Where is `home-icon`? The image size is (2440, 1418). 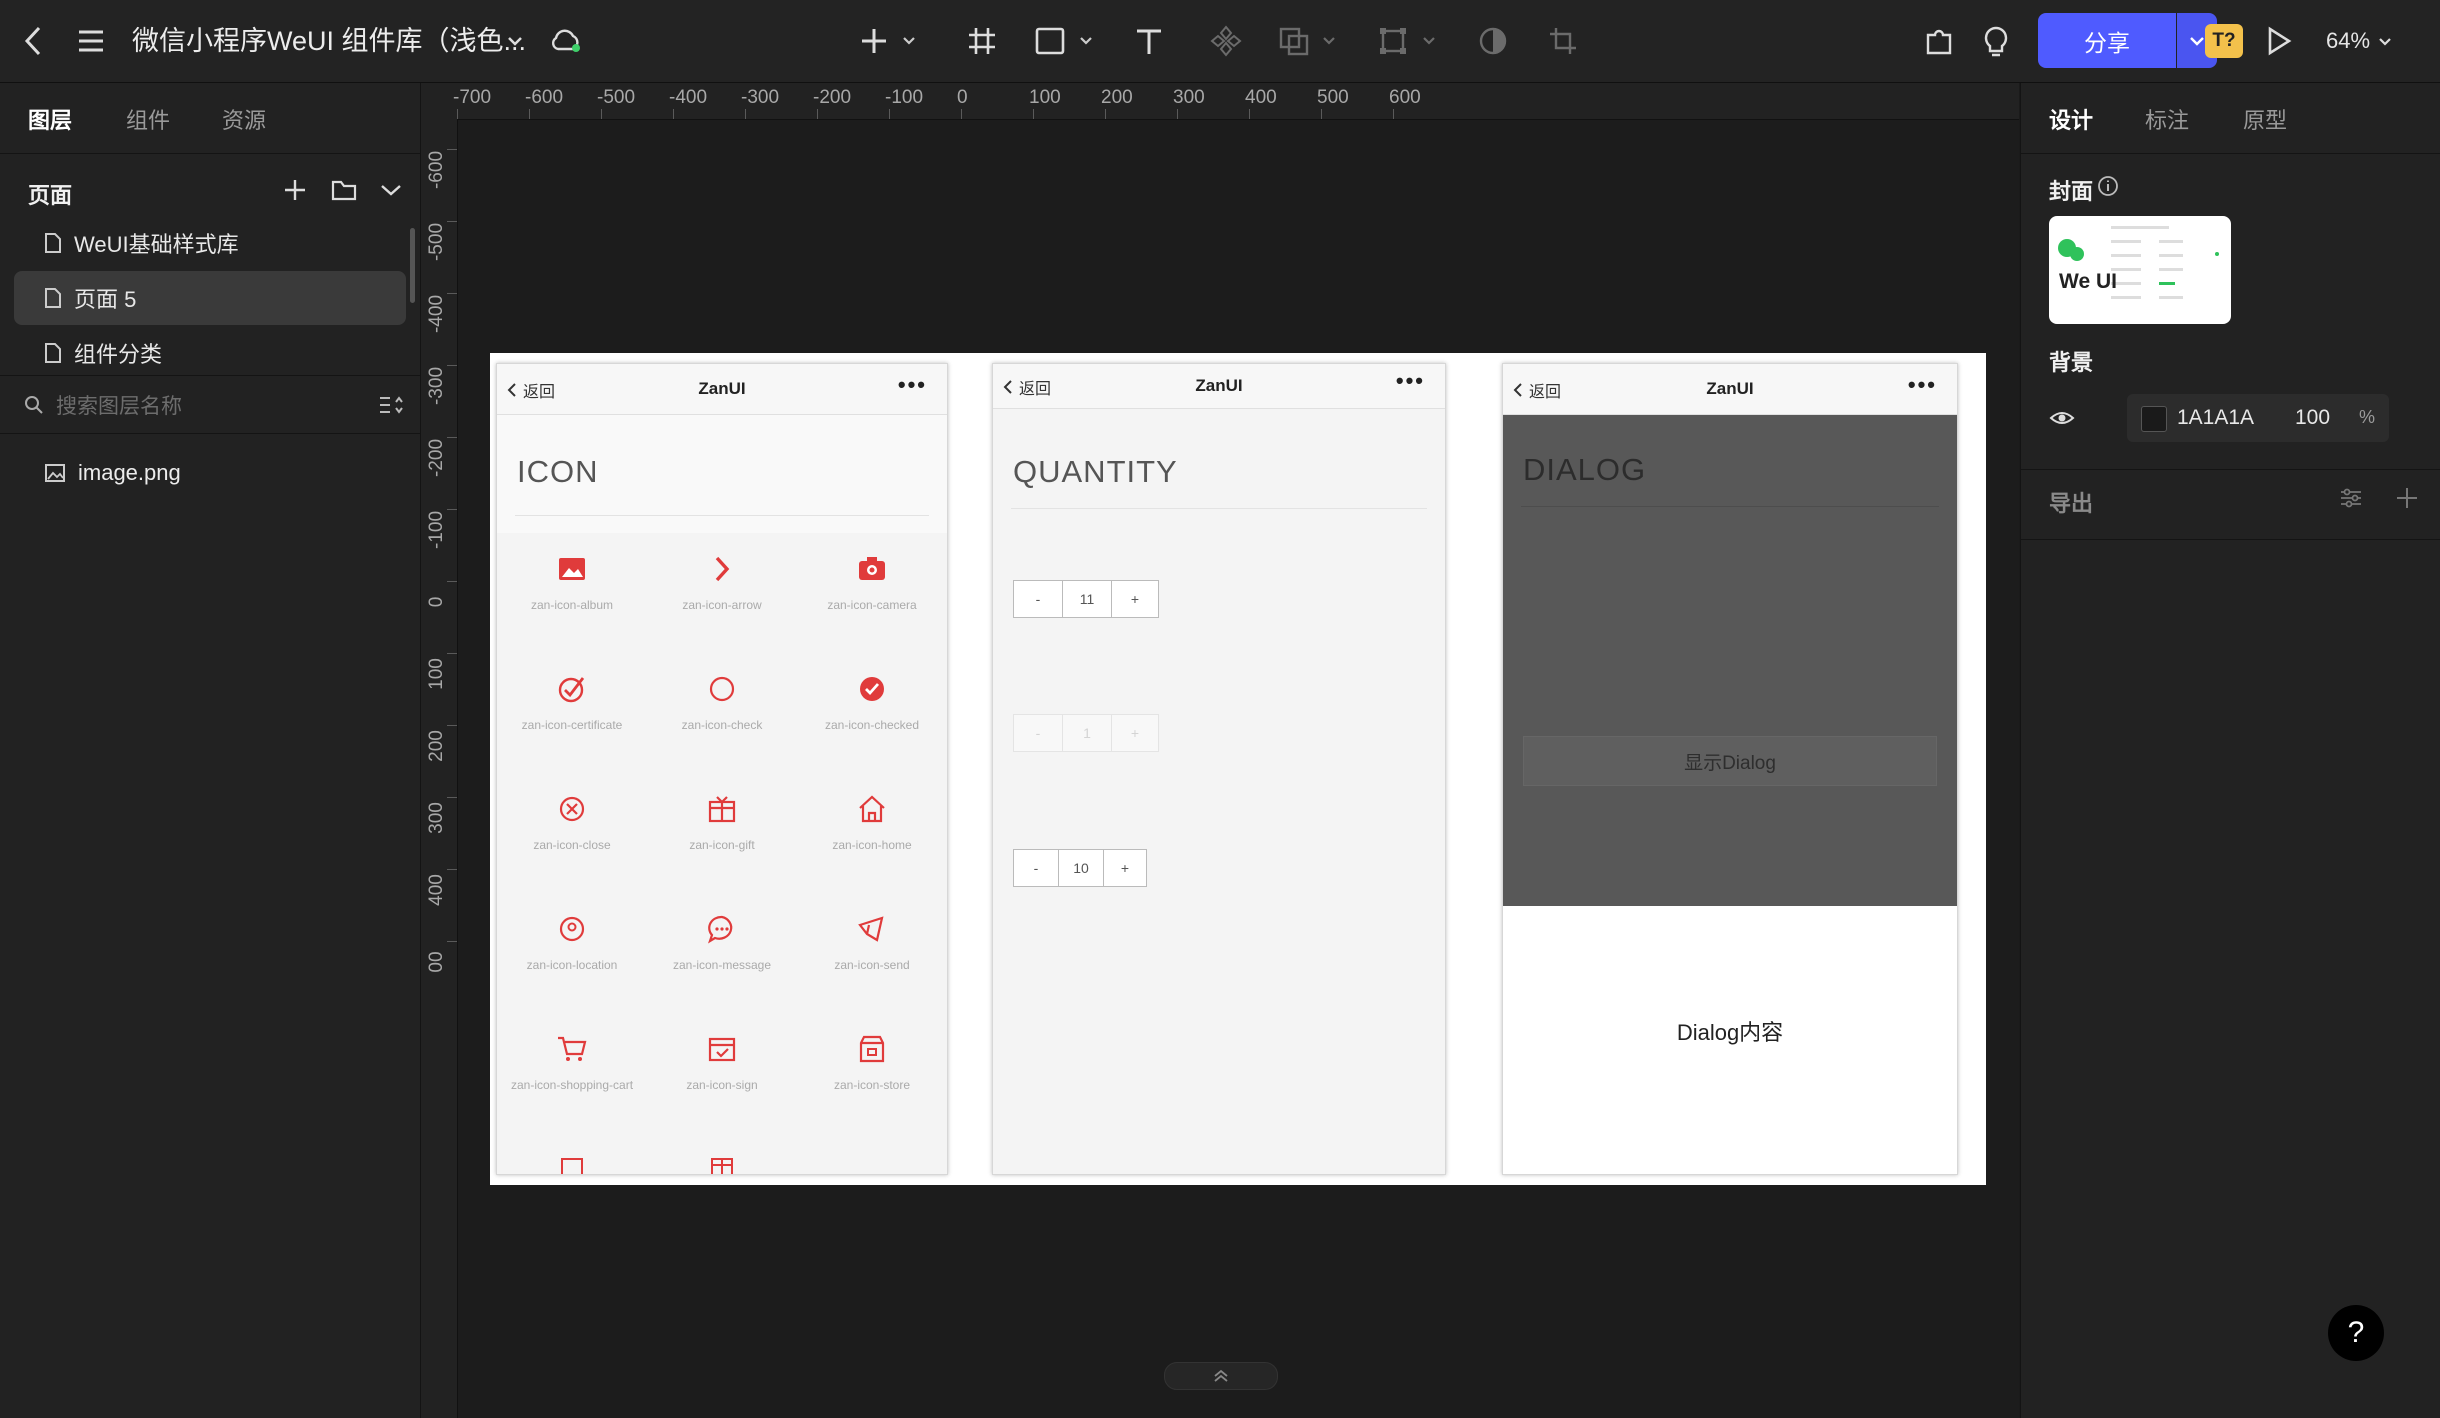
home-icon is located at coordinates (872, 809).